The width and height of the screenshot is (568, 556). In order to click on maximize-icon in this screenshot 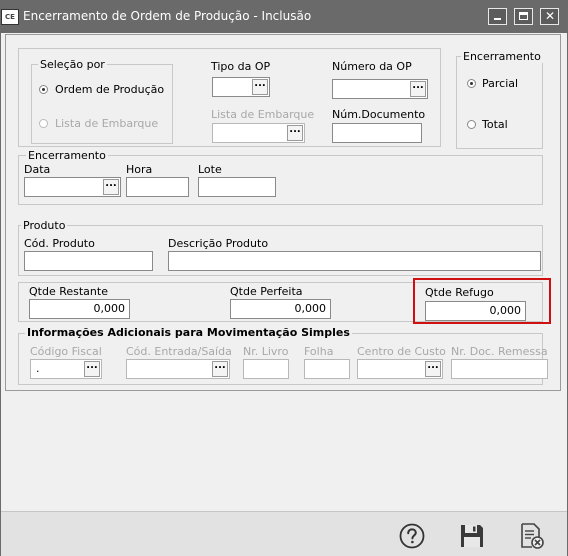, I will do `click(523, 16)`.